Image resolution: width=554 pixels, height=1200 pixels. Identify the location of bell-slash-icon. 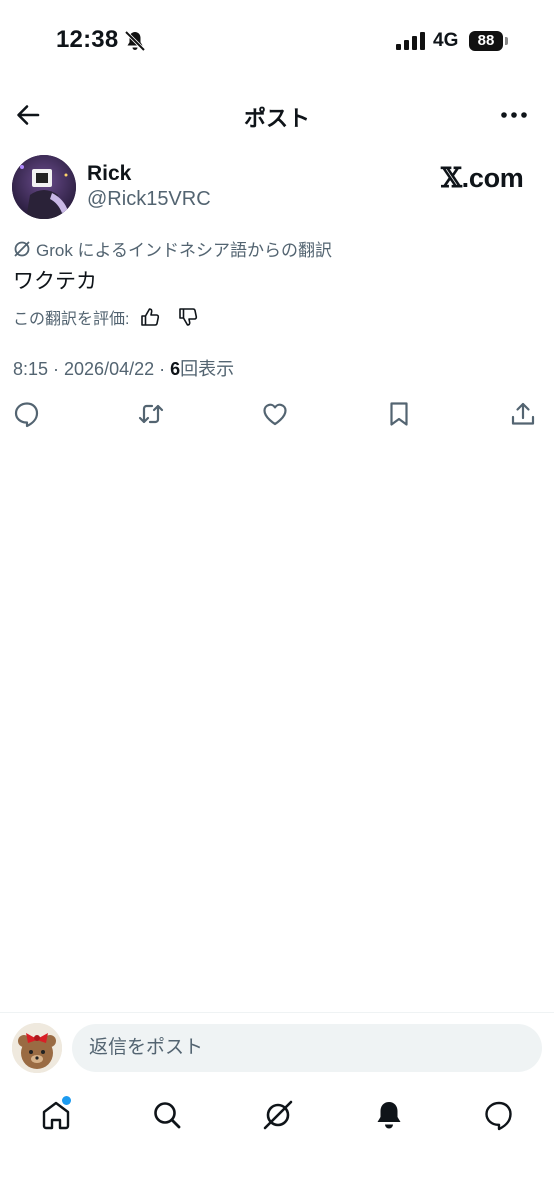
(135, 41).